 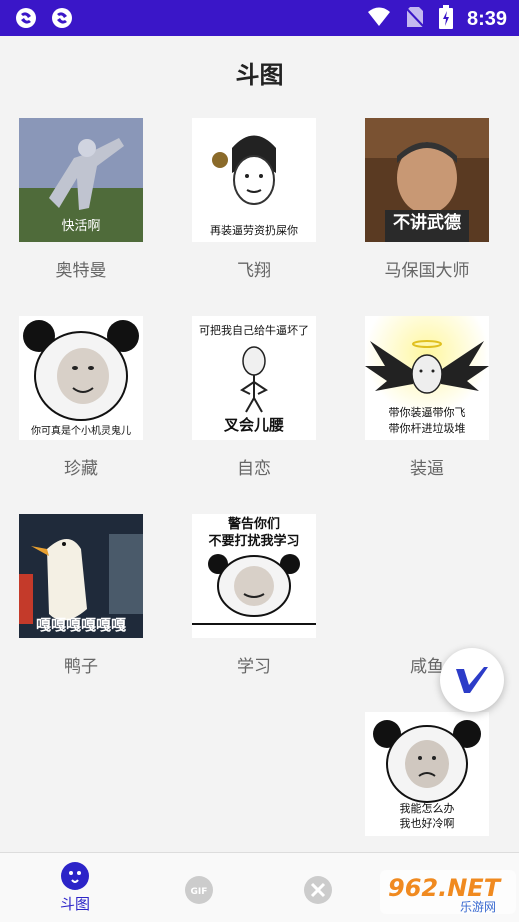 What do you see at coordinates (259, 75) in the screenshot?
I see `page-title: 斗图` at bounding box center [259, 75].